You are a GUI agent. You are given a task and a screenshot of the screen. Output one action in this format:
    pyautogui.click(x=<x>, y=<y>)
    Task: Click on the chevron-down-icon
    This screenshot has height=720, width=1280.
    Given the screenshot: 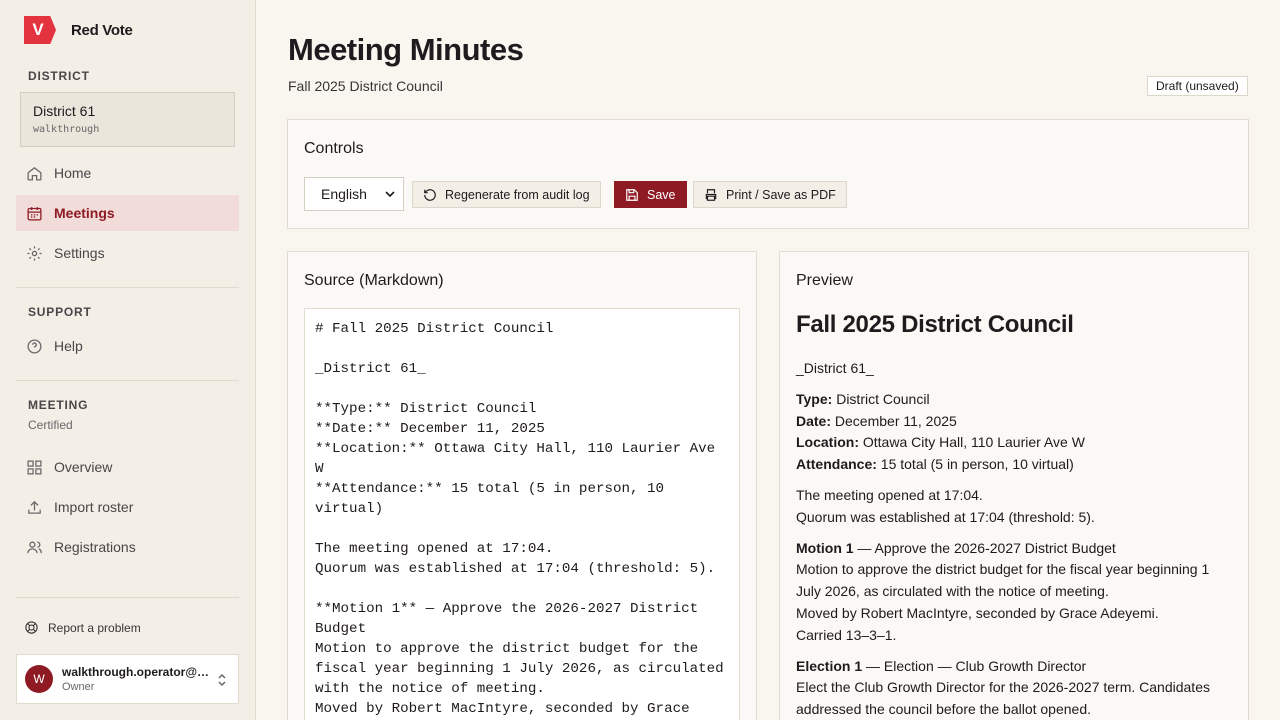 What is the action you would take?
    pyautogui.click(x=390, y=194)
    